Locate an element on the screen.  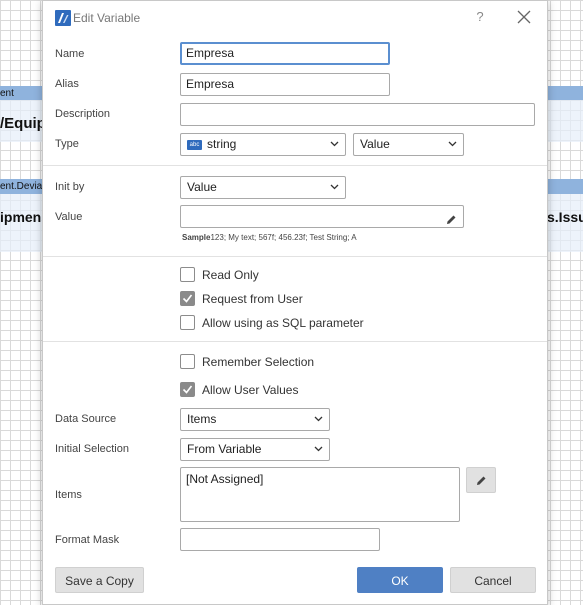
help-icon: ? is located at coordinates (480, 17).